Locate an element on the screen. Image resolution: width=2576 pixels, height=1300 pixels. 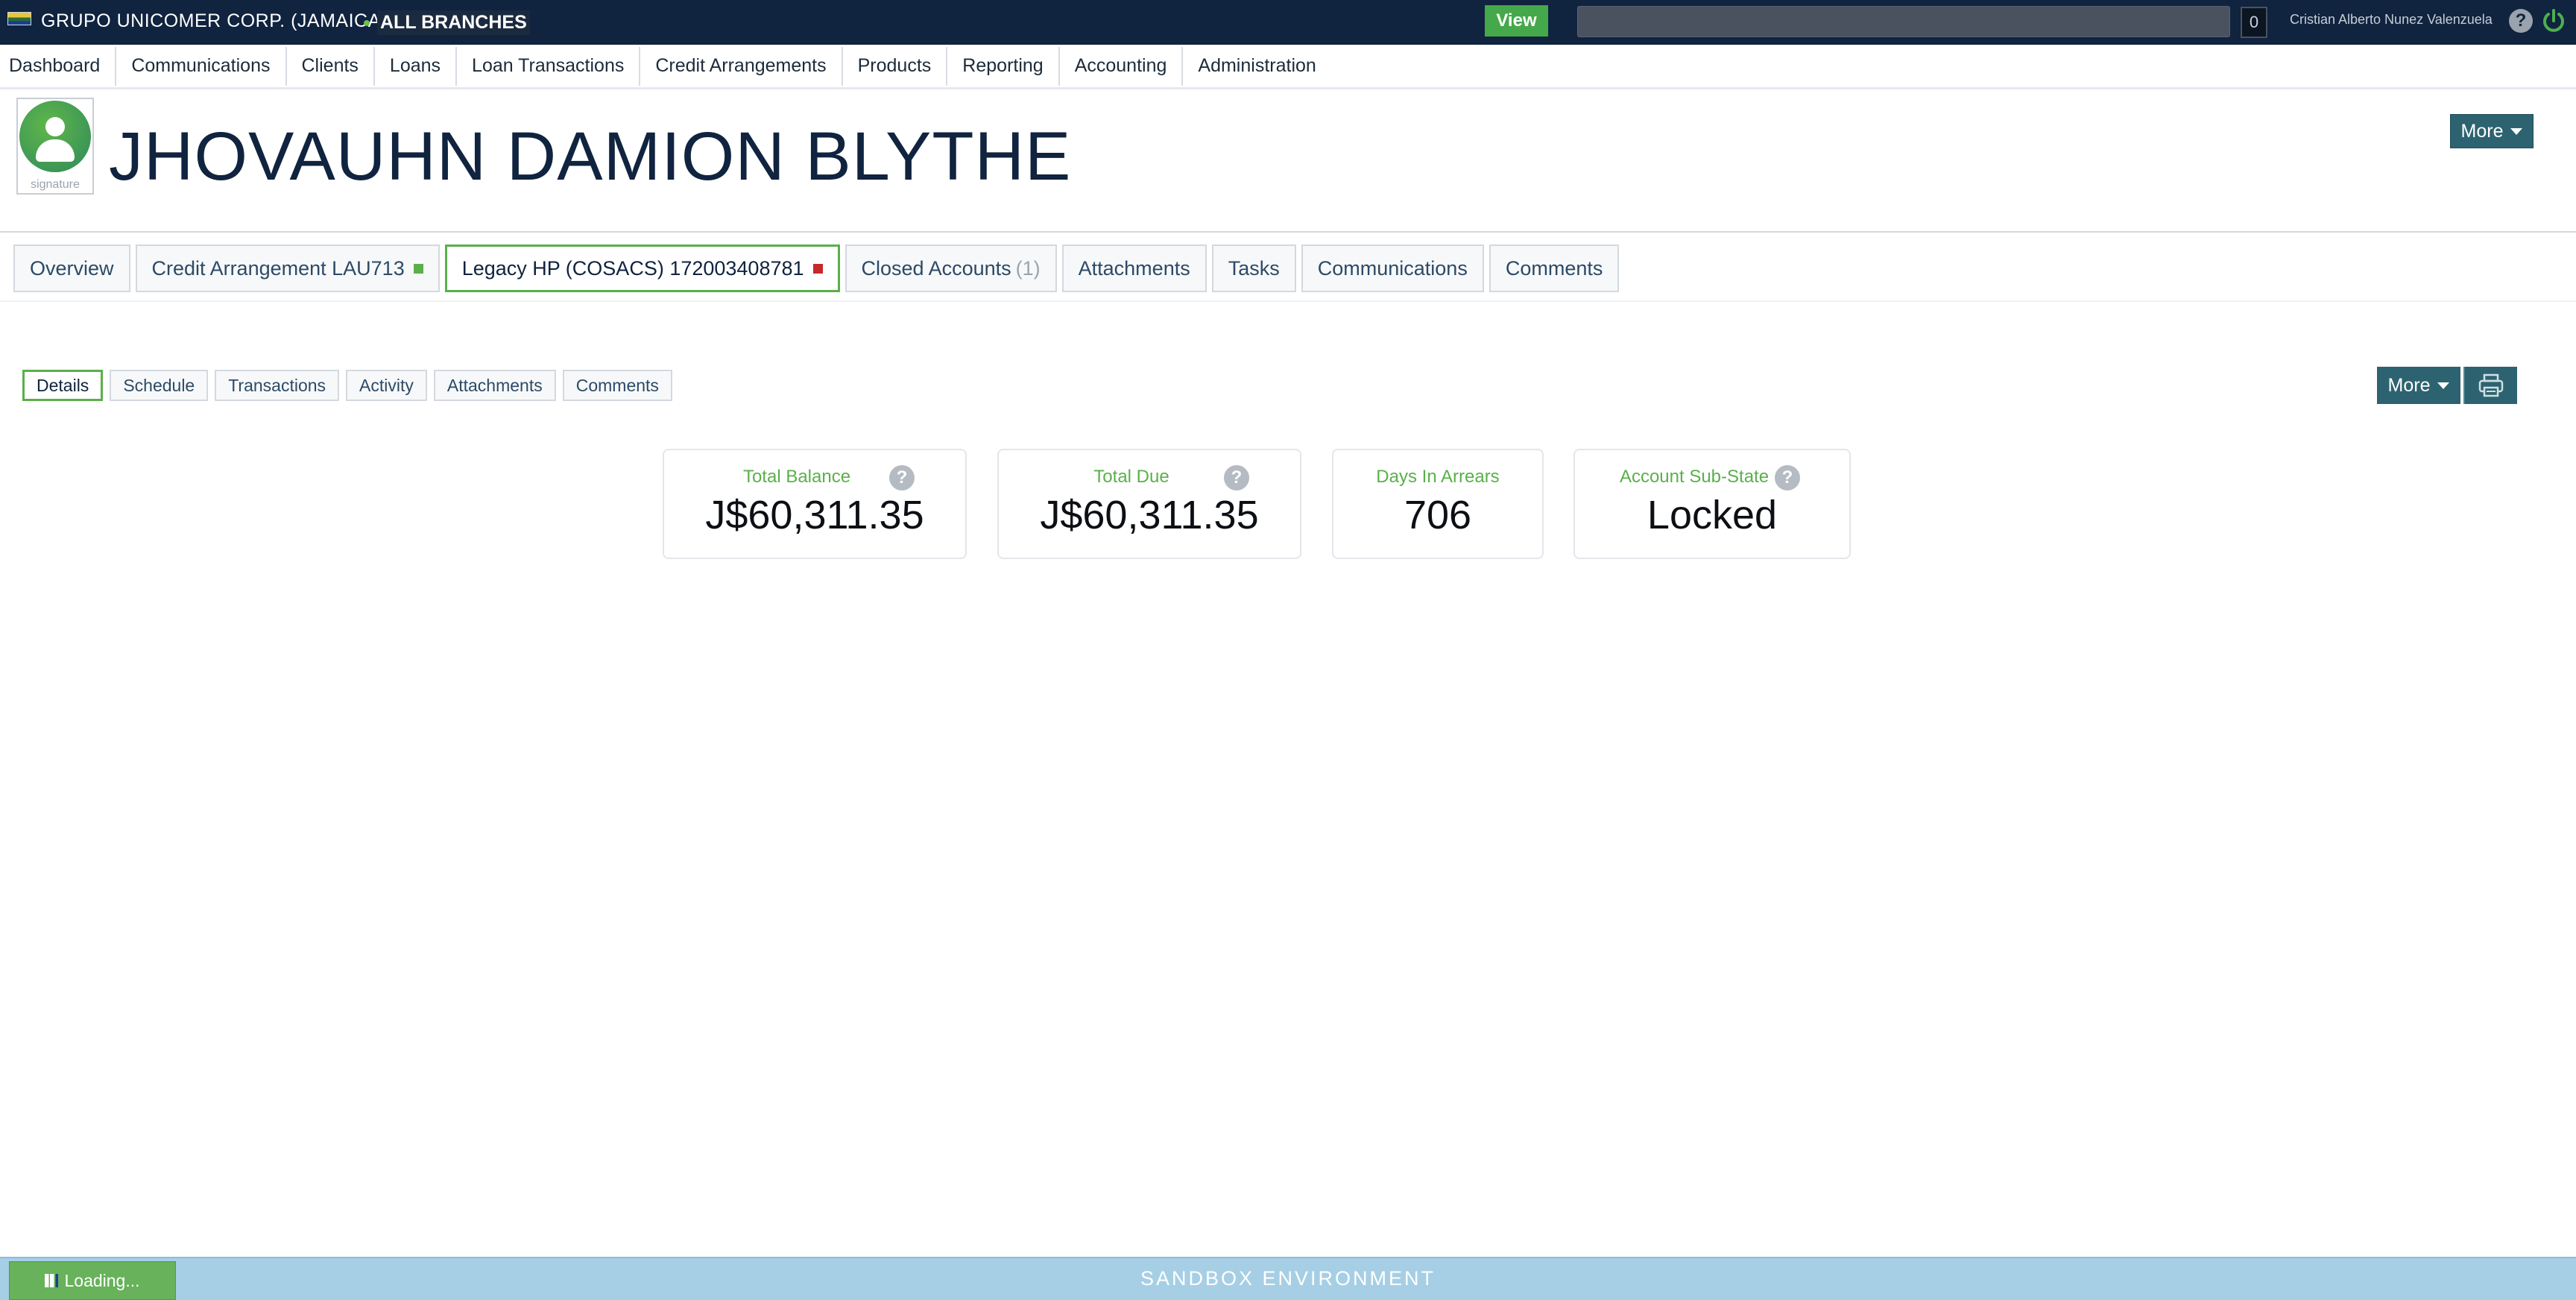
status-closed-icon is located at coordinates (818, 268).